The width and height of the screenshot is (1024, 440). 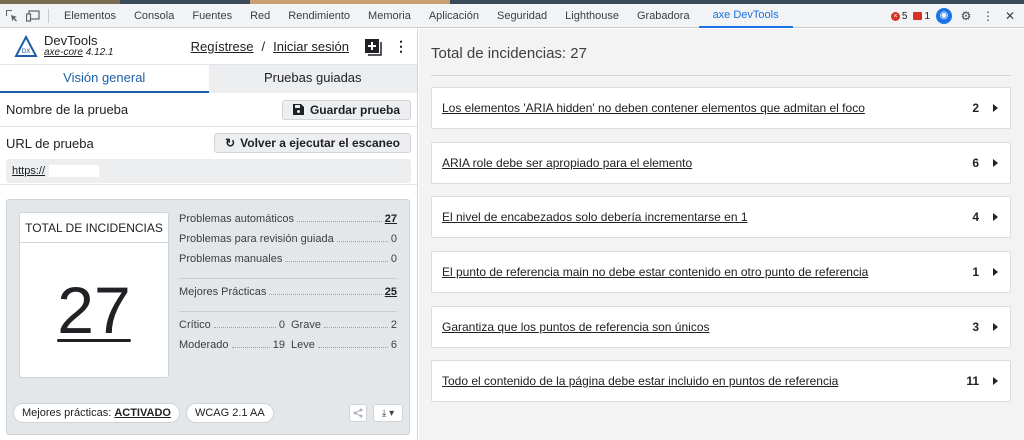 What do you see at coordinates (392, 413) in the screenshot?
I see `chevron-down-icon: ▾` at bounding box center [392, 413].